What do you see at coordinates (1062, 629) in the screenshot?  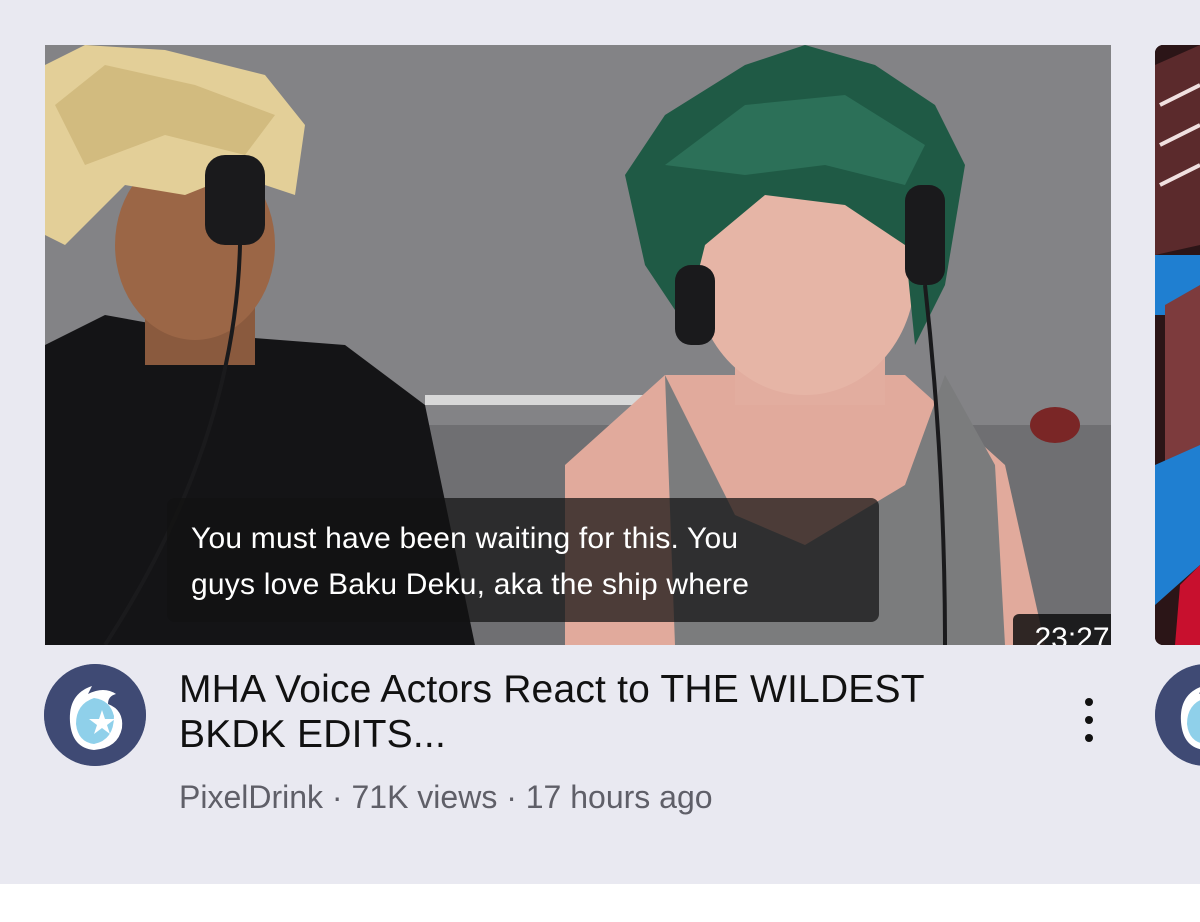 I see `duration-badge: 23:27` at bounding box center [1062, 629].